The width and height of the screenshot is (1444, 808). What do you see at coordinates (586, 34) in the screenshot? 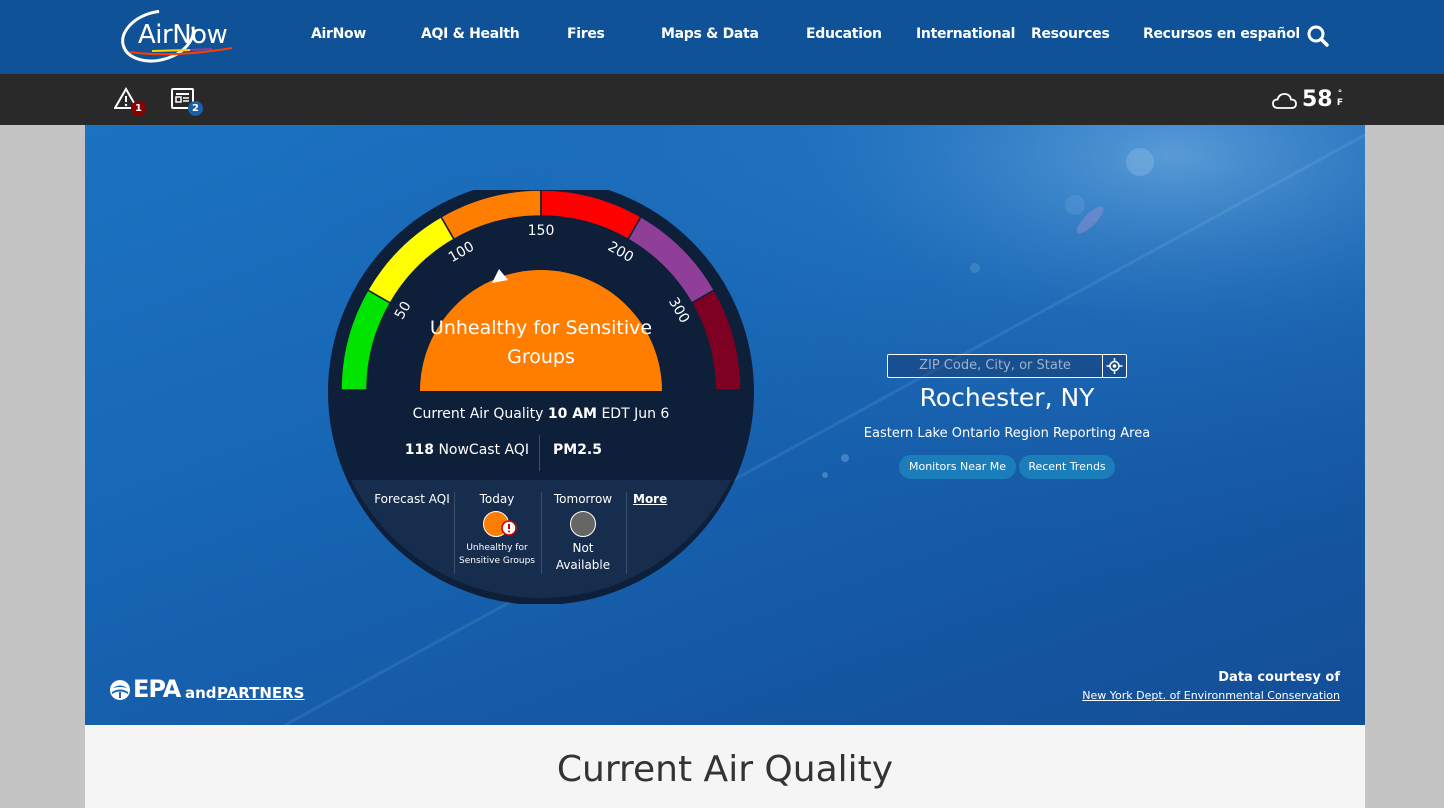
I see `nav-fires: Fires` at bounding box center [586, 34].